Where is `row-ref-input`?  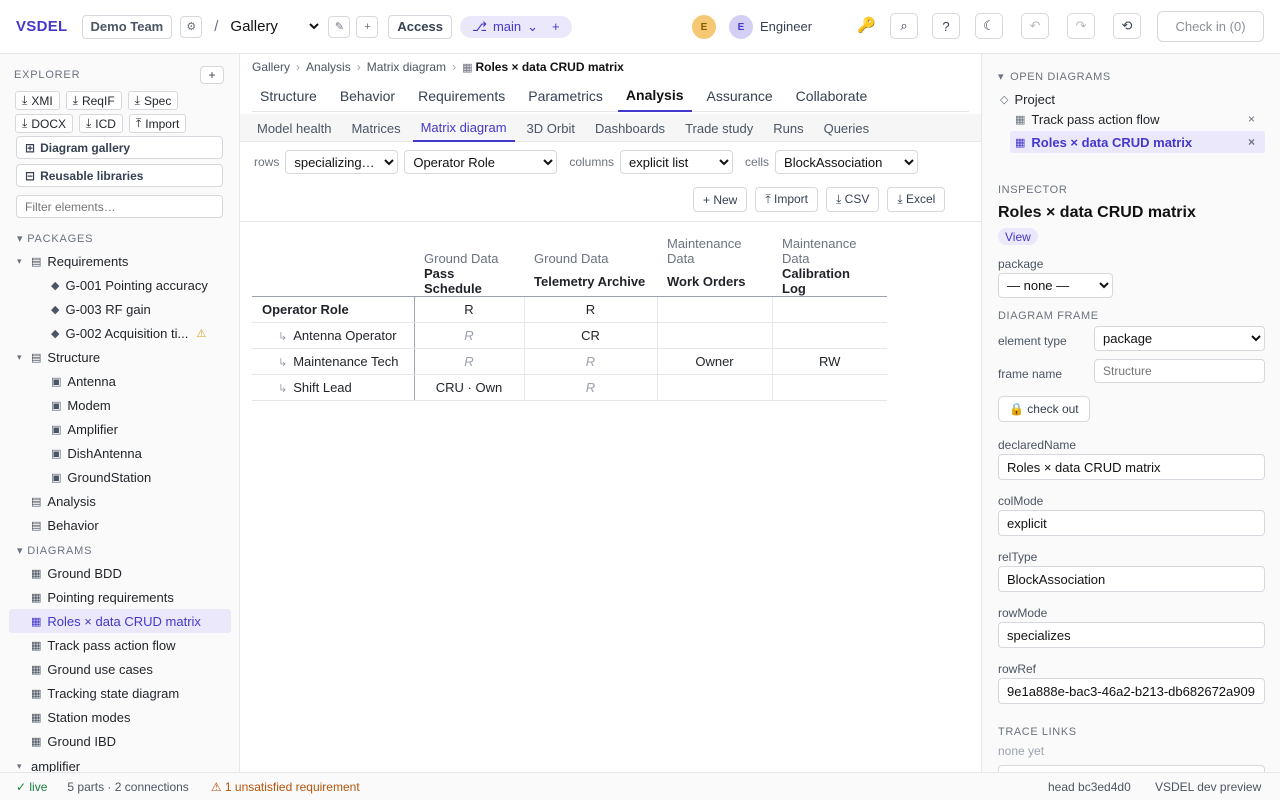
row-ref-input is located at coordinates (1131, 691).